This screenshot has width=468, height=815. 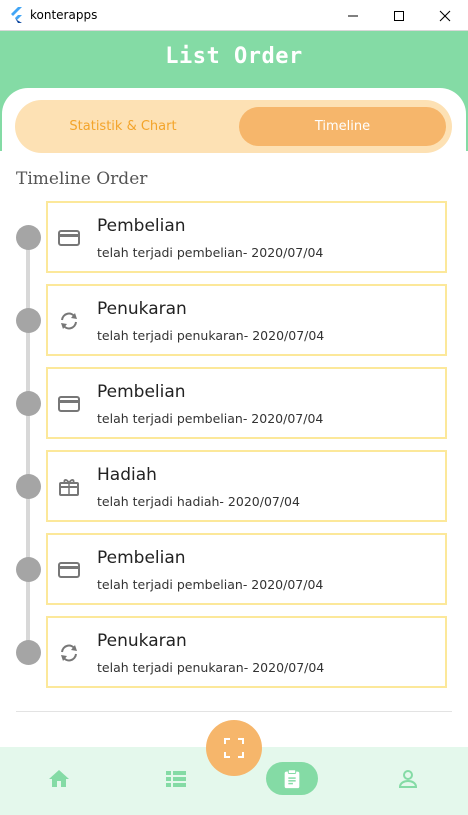 What do you see at coordinates (16, 15) in the screenshot?
I see `flutter-logo-icon` at bounding box center [16, 15].